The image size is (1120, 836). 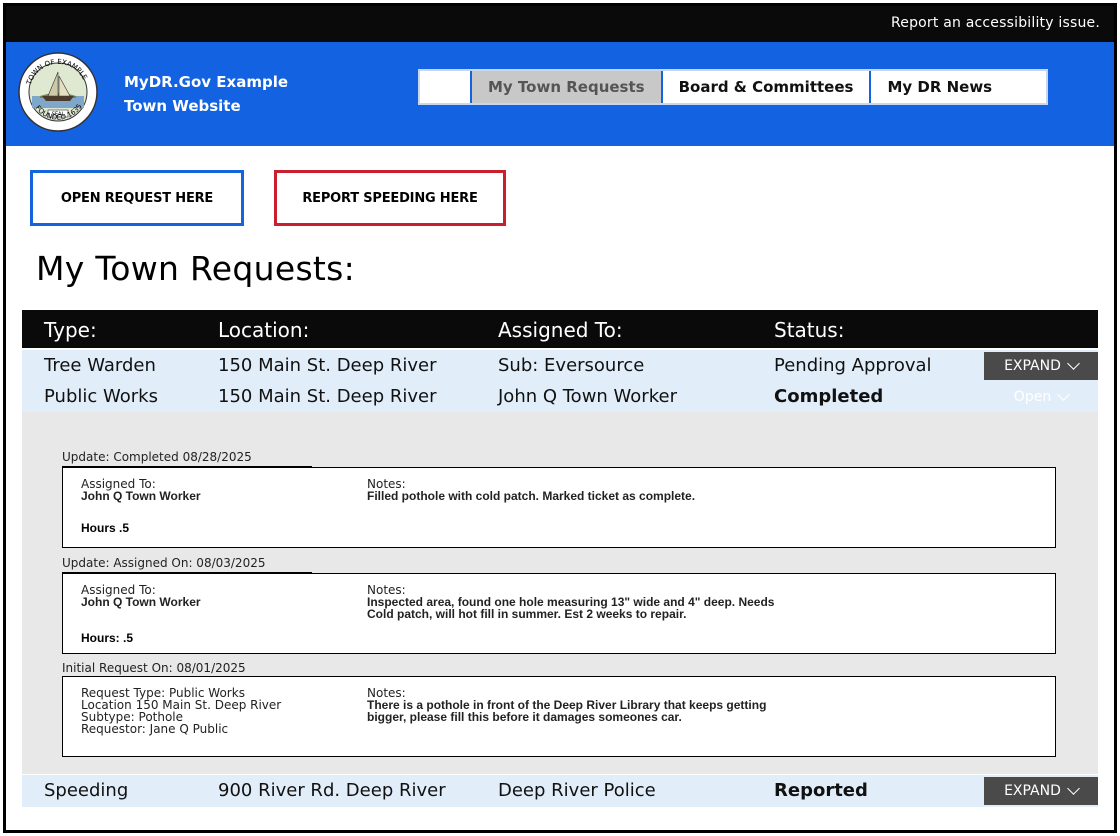 I want to click on header-assigned: Assigned To:, so click(x=560, y=330).